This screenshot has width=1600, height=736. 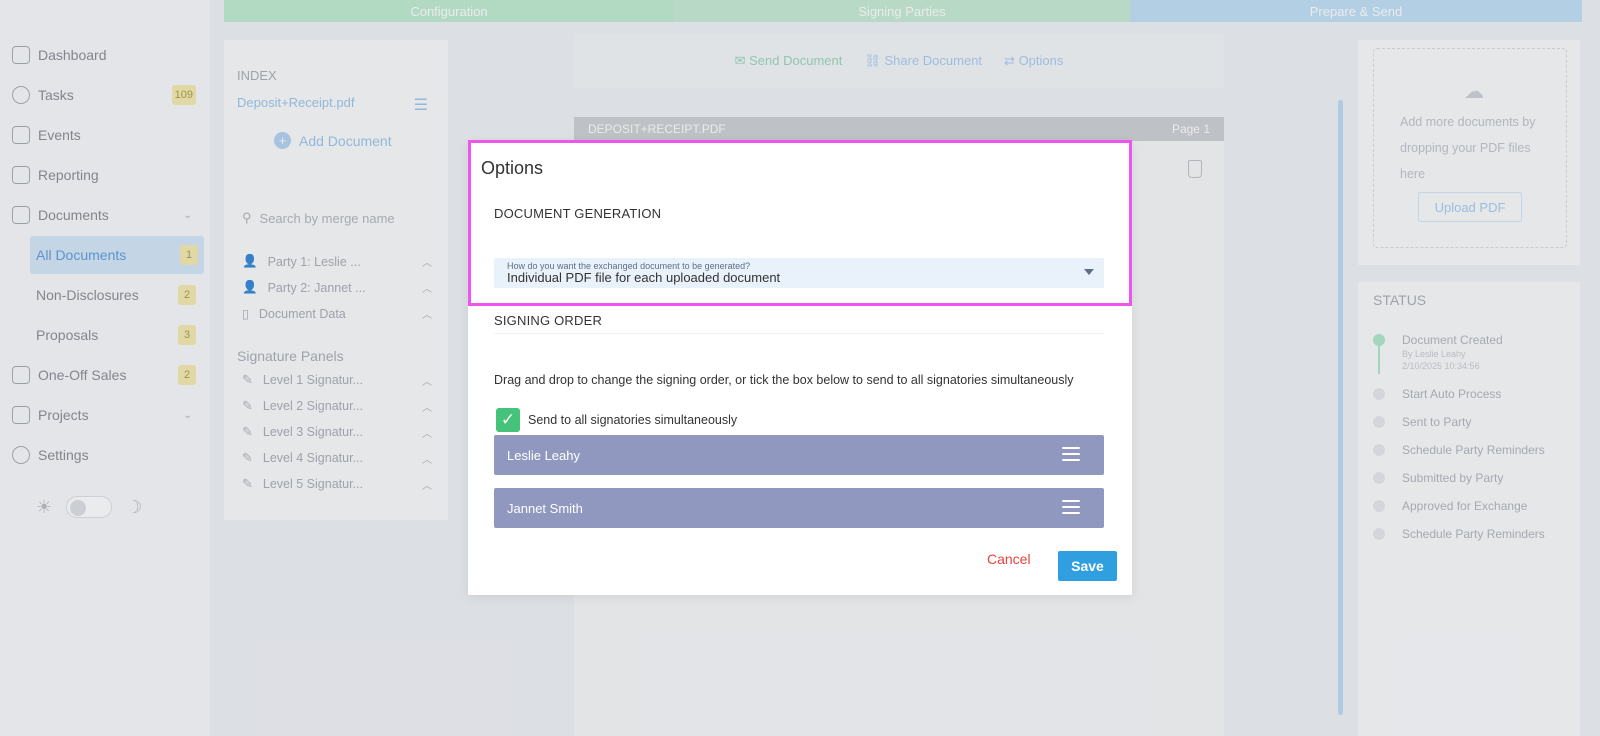 I want to click on signer-row: Jannet Smith, so click(x=799, y=508).